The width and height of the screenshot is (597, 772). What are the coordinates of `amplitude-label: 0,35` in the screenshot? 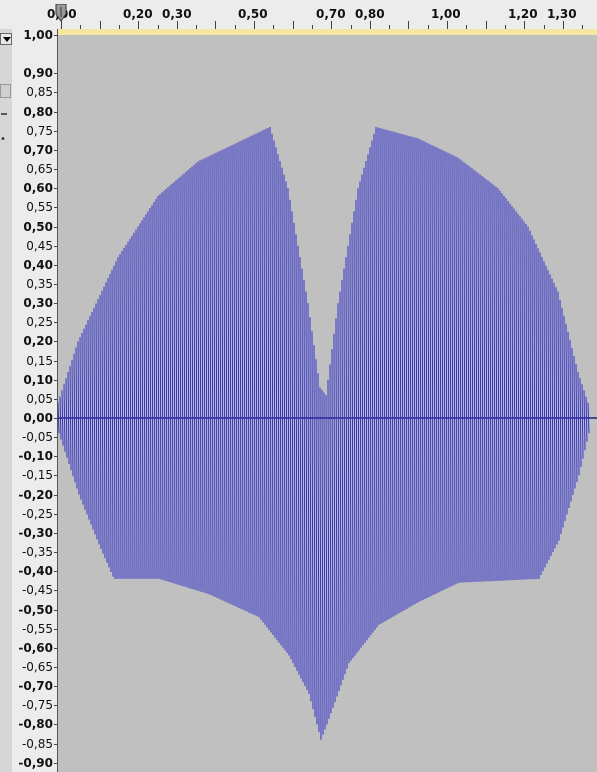 It's located at (39, 283).